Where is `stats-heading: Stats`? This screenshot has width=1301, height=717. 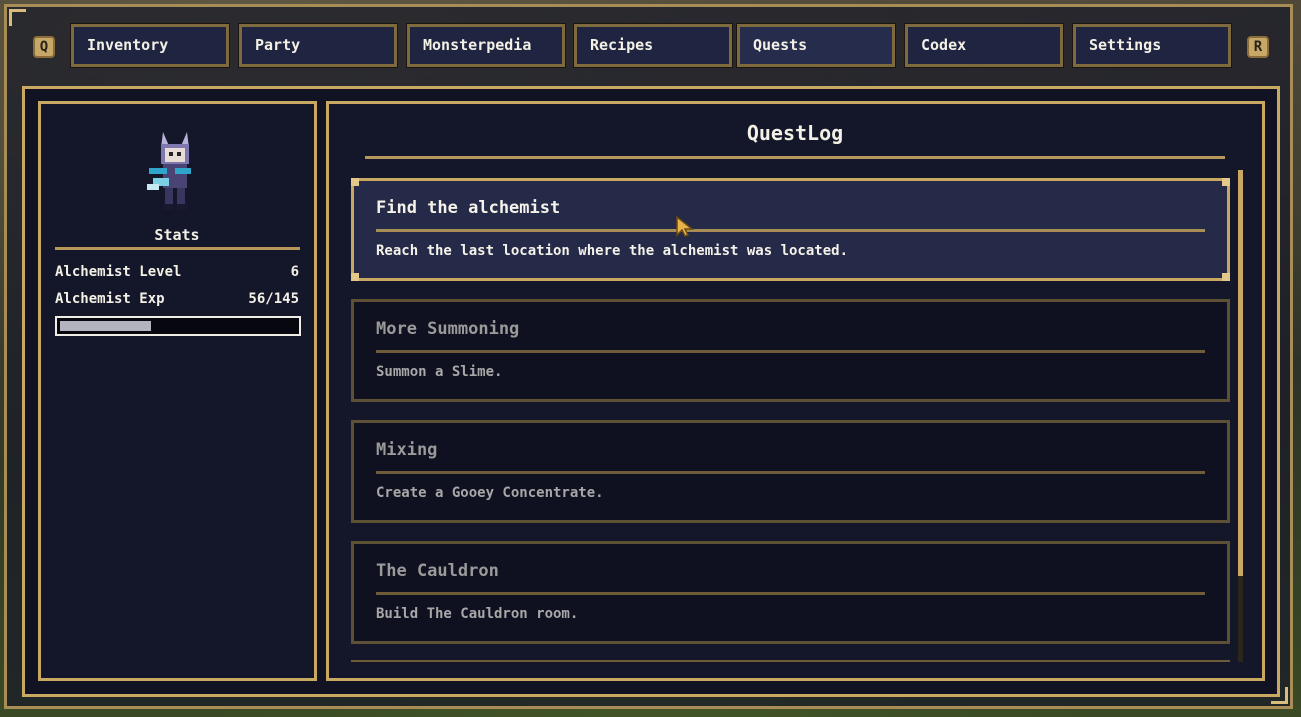
stats-heading: Stats is located at coordinates (177, 235).